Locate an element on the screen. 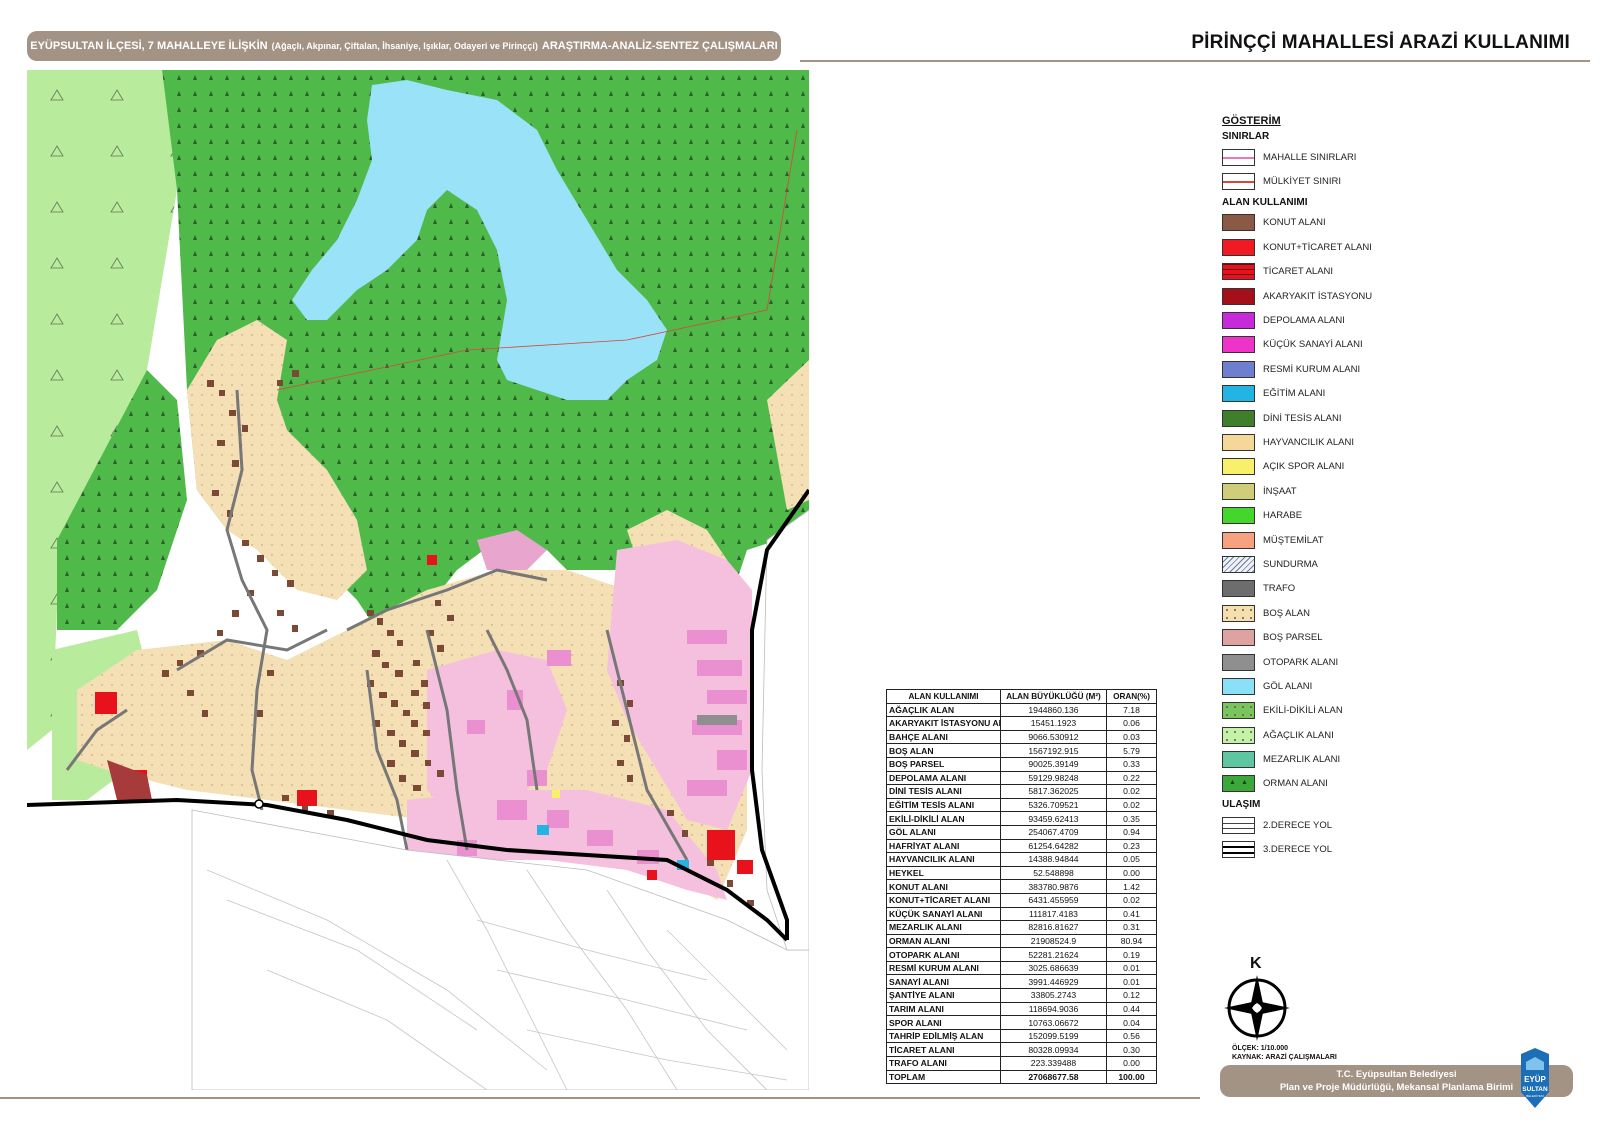  legend-item: KONUT+TİCARET ALANI is located at coordinates (1392, 247).